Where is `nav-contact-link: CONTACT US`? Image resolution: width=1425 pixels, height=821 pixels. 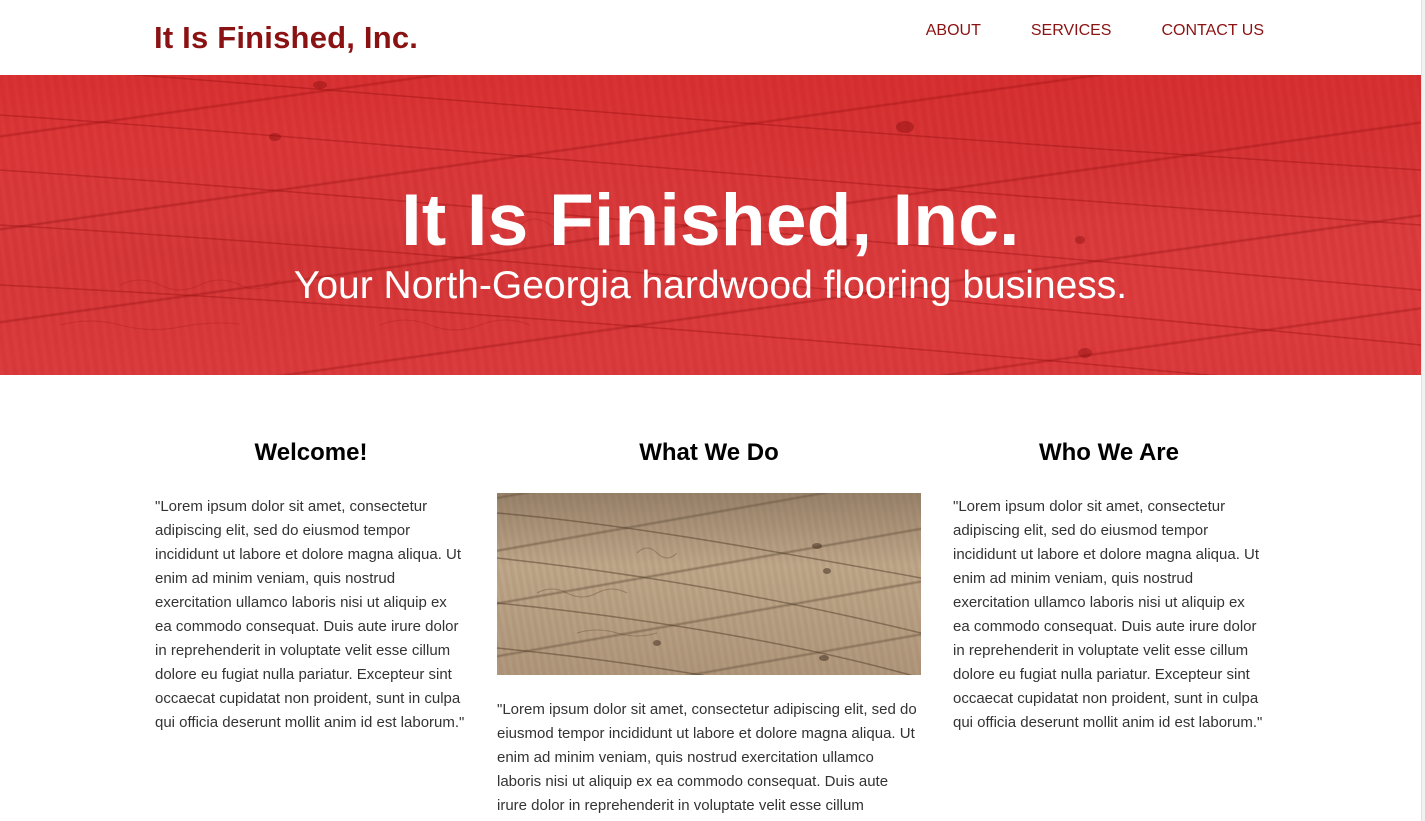 nav-contact-link: CONTACT US is located at coordinates (1212, 31).